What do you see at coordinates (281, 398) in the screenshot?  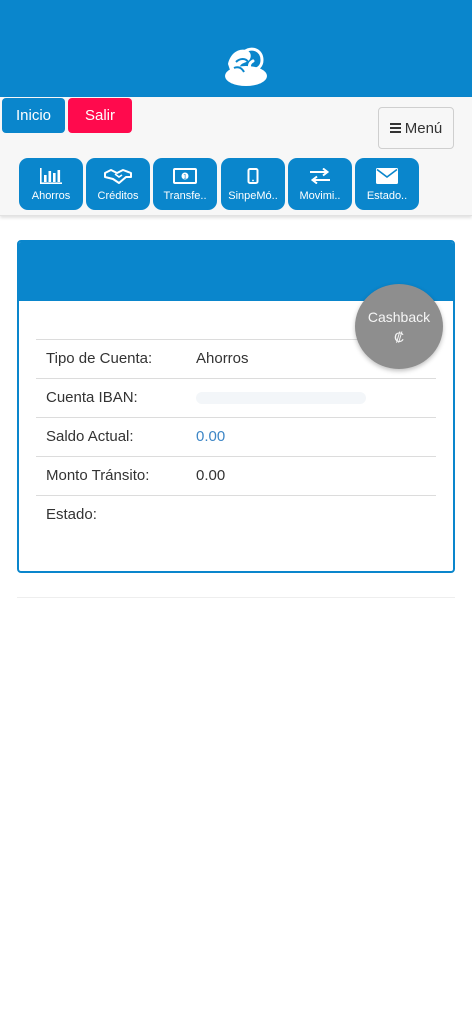 I see `iban-value-redacted` at bounding box center [281, 398].